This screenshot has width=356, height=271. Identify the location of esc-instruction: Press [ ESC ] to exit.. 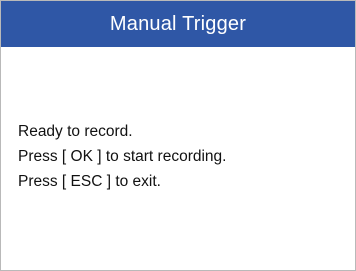
(89, 181).